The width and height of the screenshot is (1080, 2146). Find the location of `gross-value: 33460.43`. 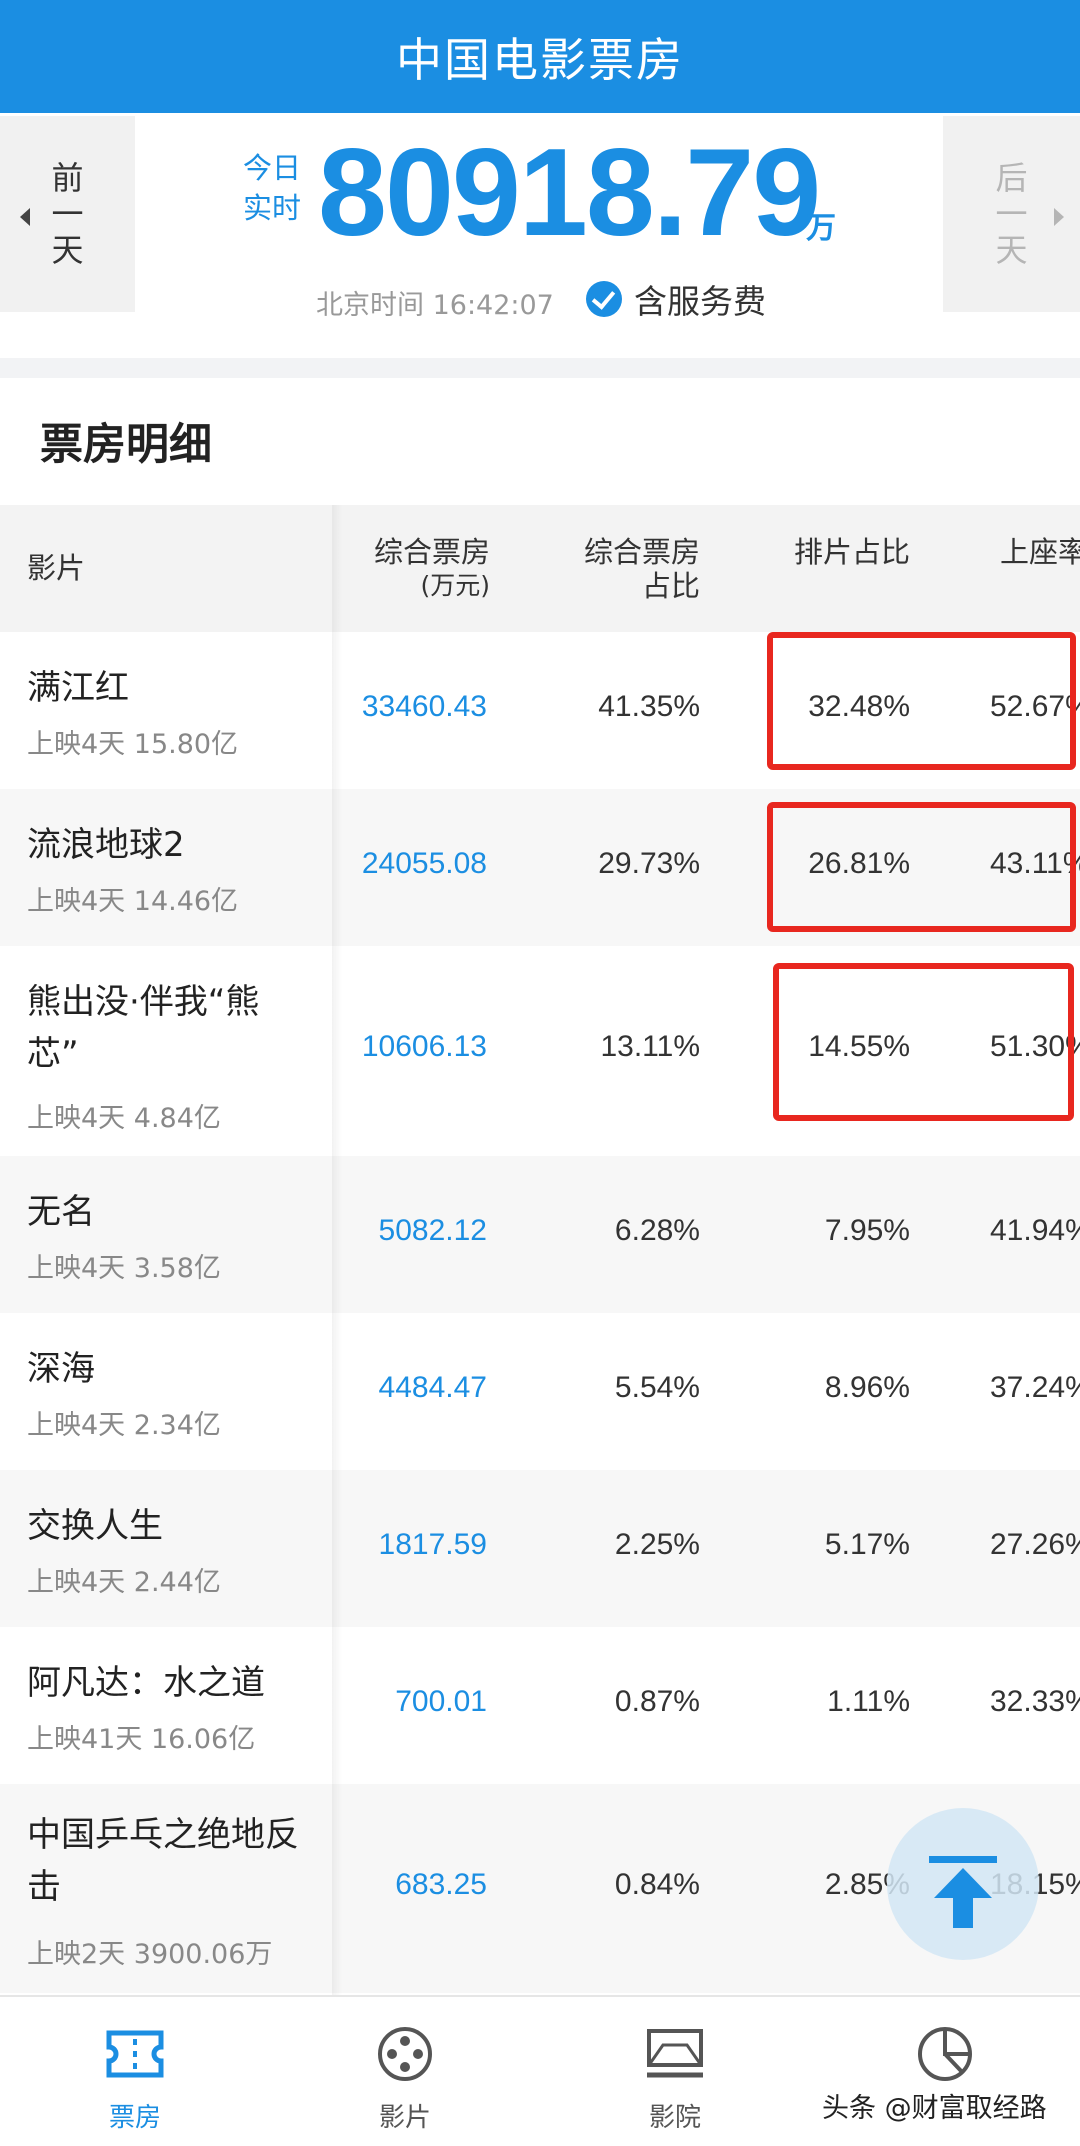

gross-value: 33460.43 is located at coordinates (424, 706).